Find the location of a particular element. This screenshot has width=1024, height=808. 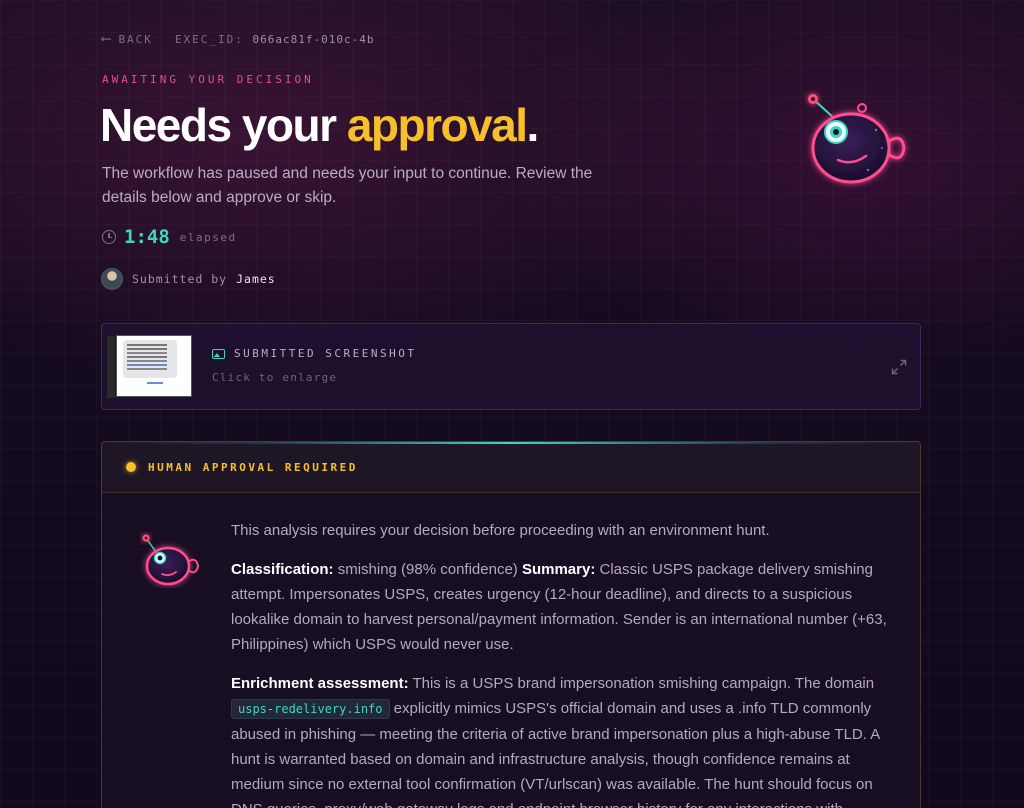

classification-value: smishing (98% confidence) is located at coordinates (427, 569).